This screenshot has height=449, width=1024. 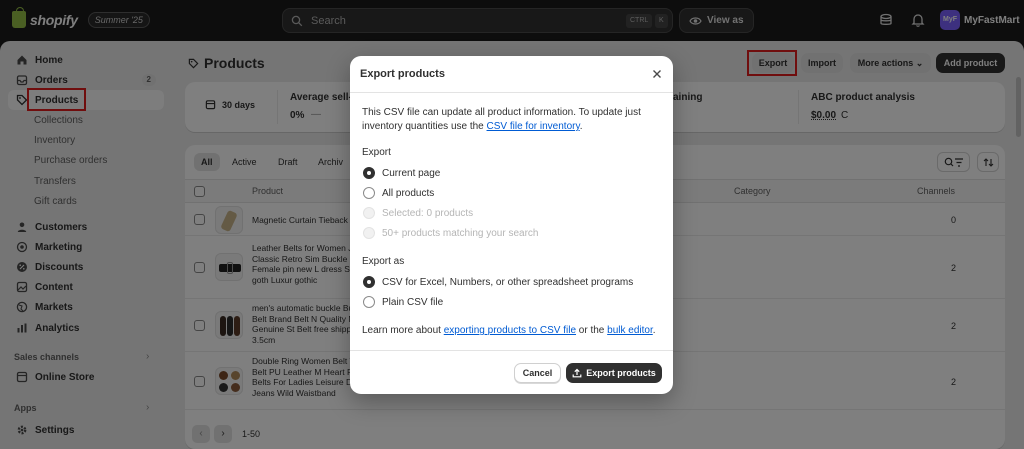 I want to click on radio-selected-products: Selected: 0 products, so click(x=418, y=213).